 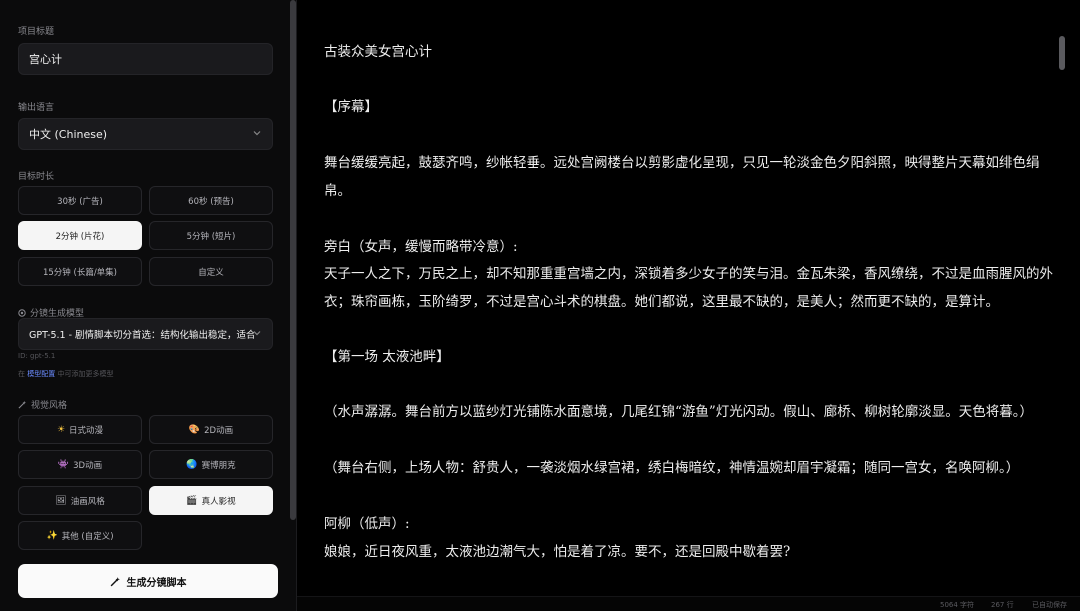 I want to click on style-option-custom: ✨ 其他 (自定义), so click(x=80, y=535).